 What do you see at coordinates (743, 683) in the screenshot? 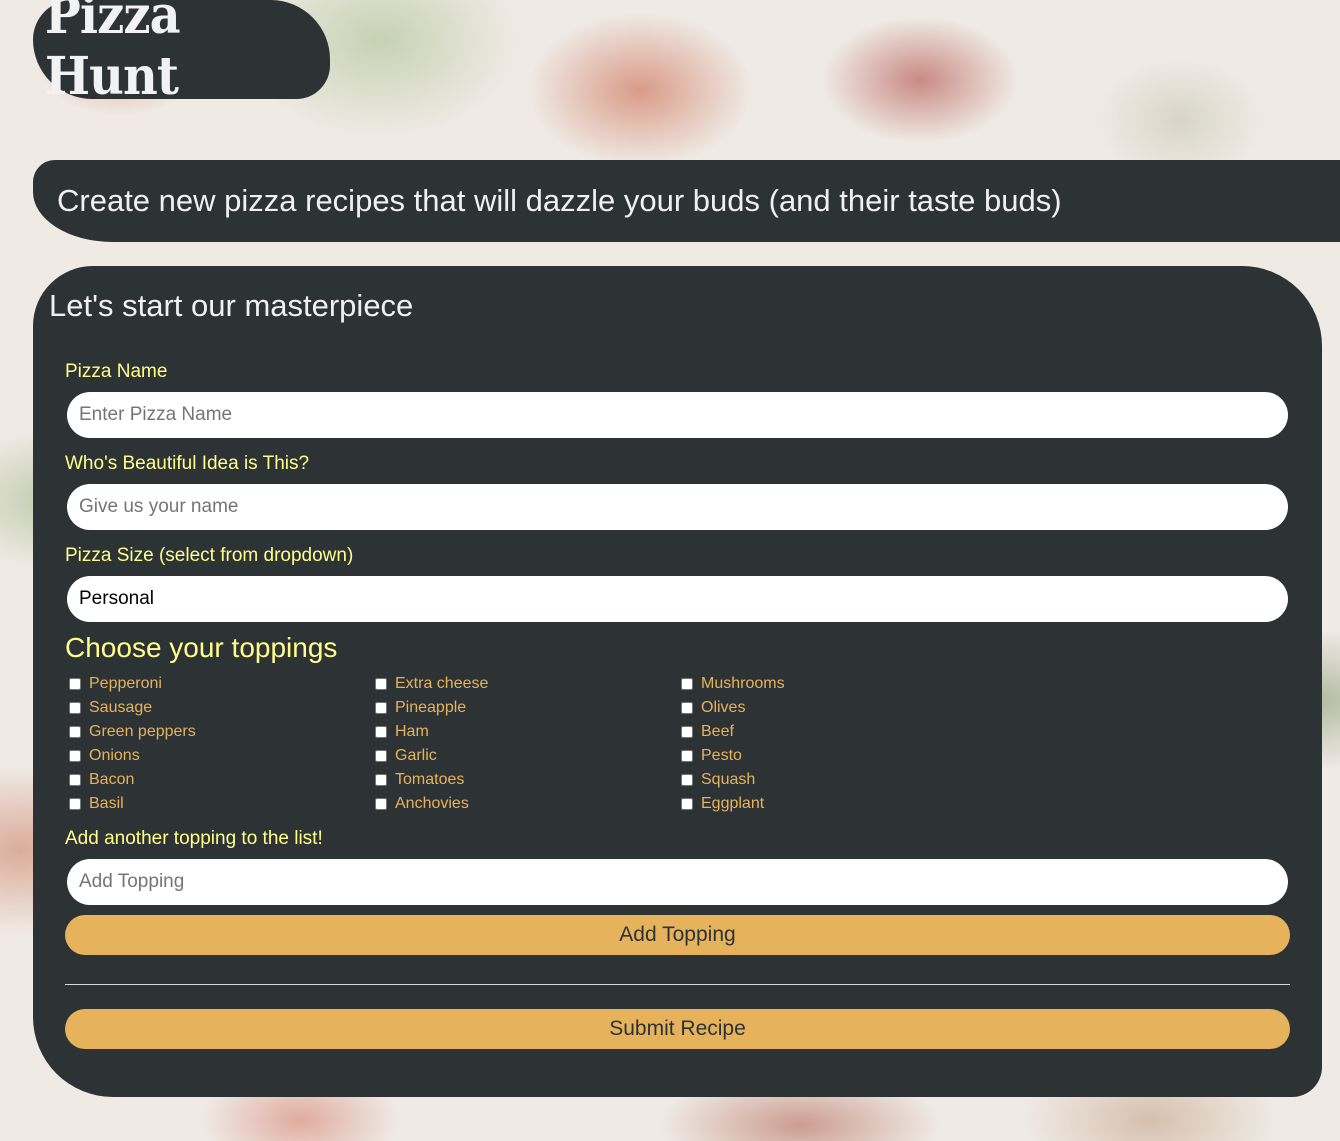
I see `topping-label: Mushrooms` at bounding box center [743, 683].